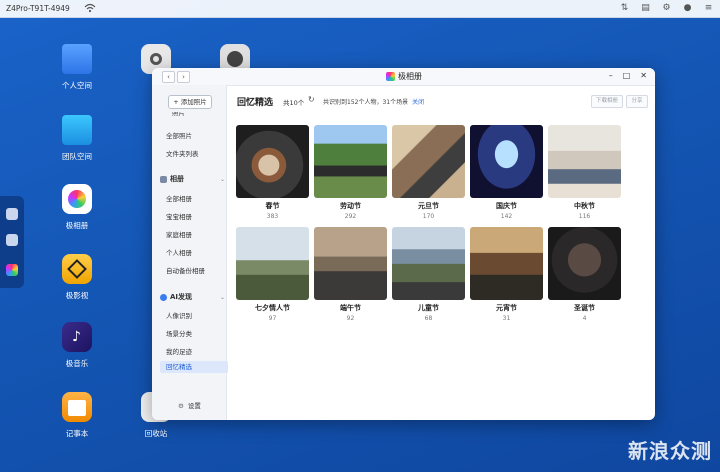 The image size is (720, 472). Describe the element at coordinates (179, 234) in the screenshot. I see `sidebar-item-family-album: 家庭相册` at that location.